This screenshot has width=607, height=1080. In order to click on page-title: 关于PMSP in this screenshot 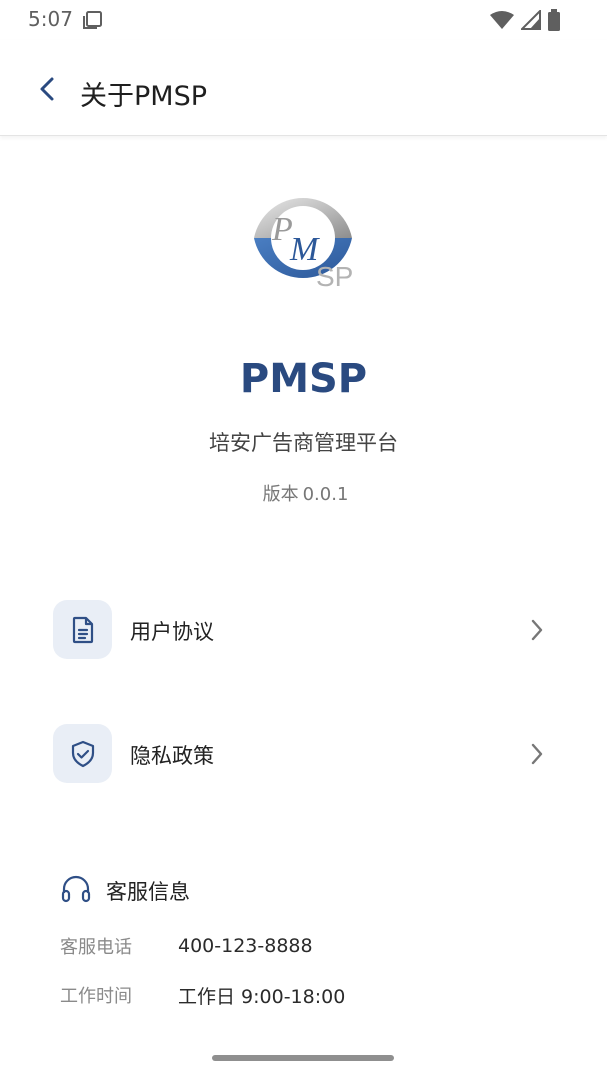, I will do `click(143, 96)`.